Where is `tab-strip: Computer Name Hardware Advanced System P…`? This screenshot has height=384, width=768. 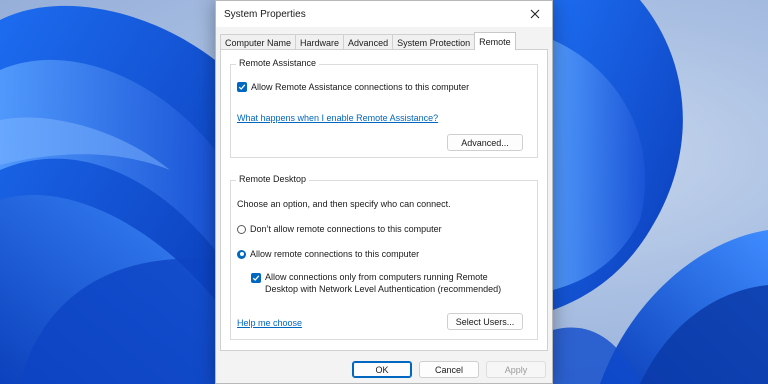
tab-strip: Computer Name Hardware Advanced System P… is located at coordinates (368, 41).